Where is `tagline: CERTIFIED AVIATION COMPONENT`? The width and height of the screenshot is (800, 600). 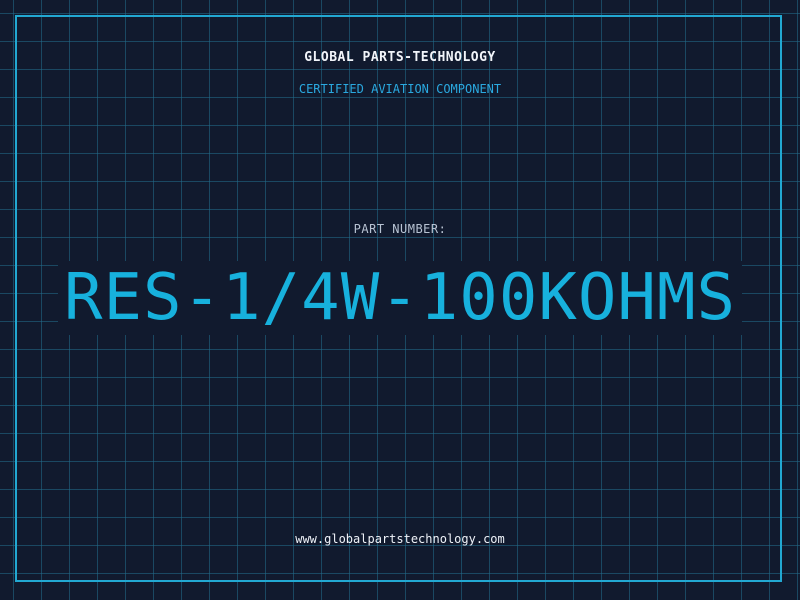 tagline: CERTIFIED AVIATION COMPONENT is located at coordinates (400, 89).